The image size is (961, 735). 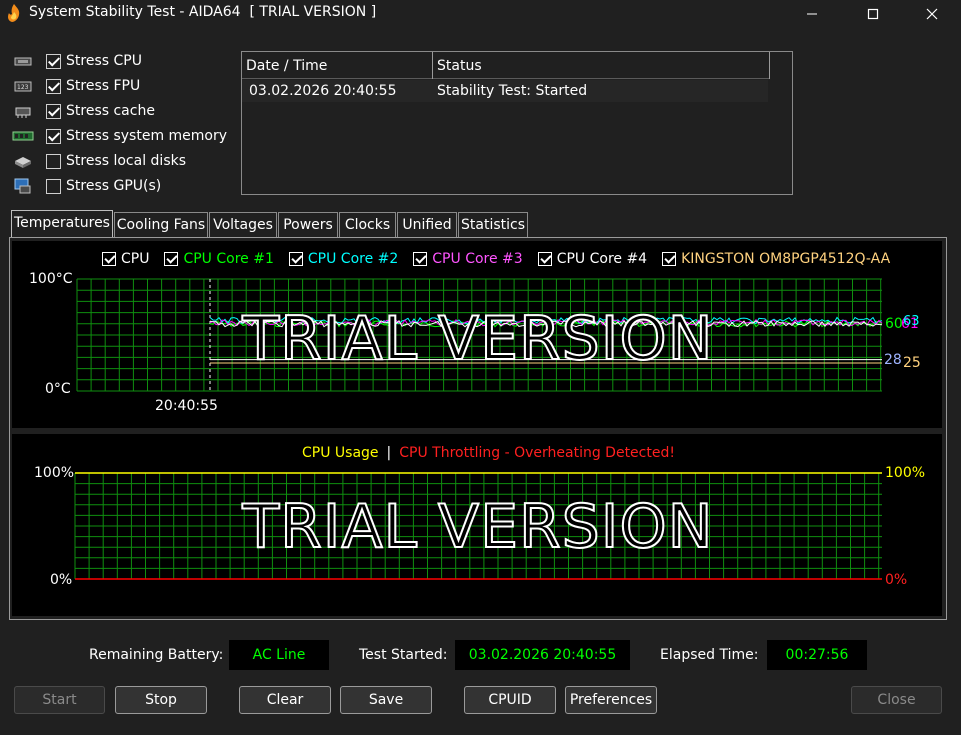 I want to click on stress-cache-option: Stress cache, so click(x=83, y=111).